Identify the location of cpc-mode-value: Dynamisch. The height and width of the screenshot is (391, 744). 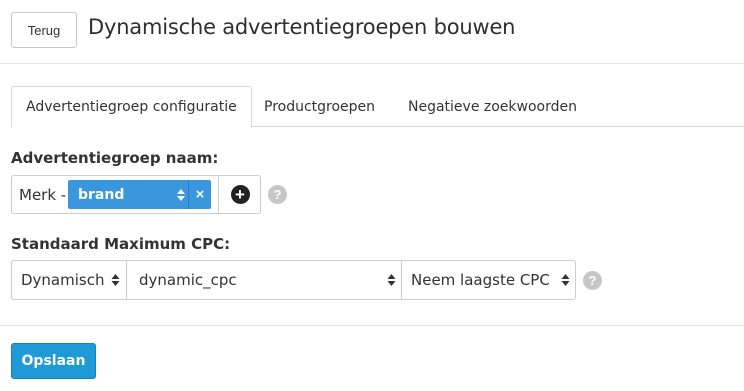
(63, 280).